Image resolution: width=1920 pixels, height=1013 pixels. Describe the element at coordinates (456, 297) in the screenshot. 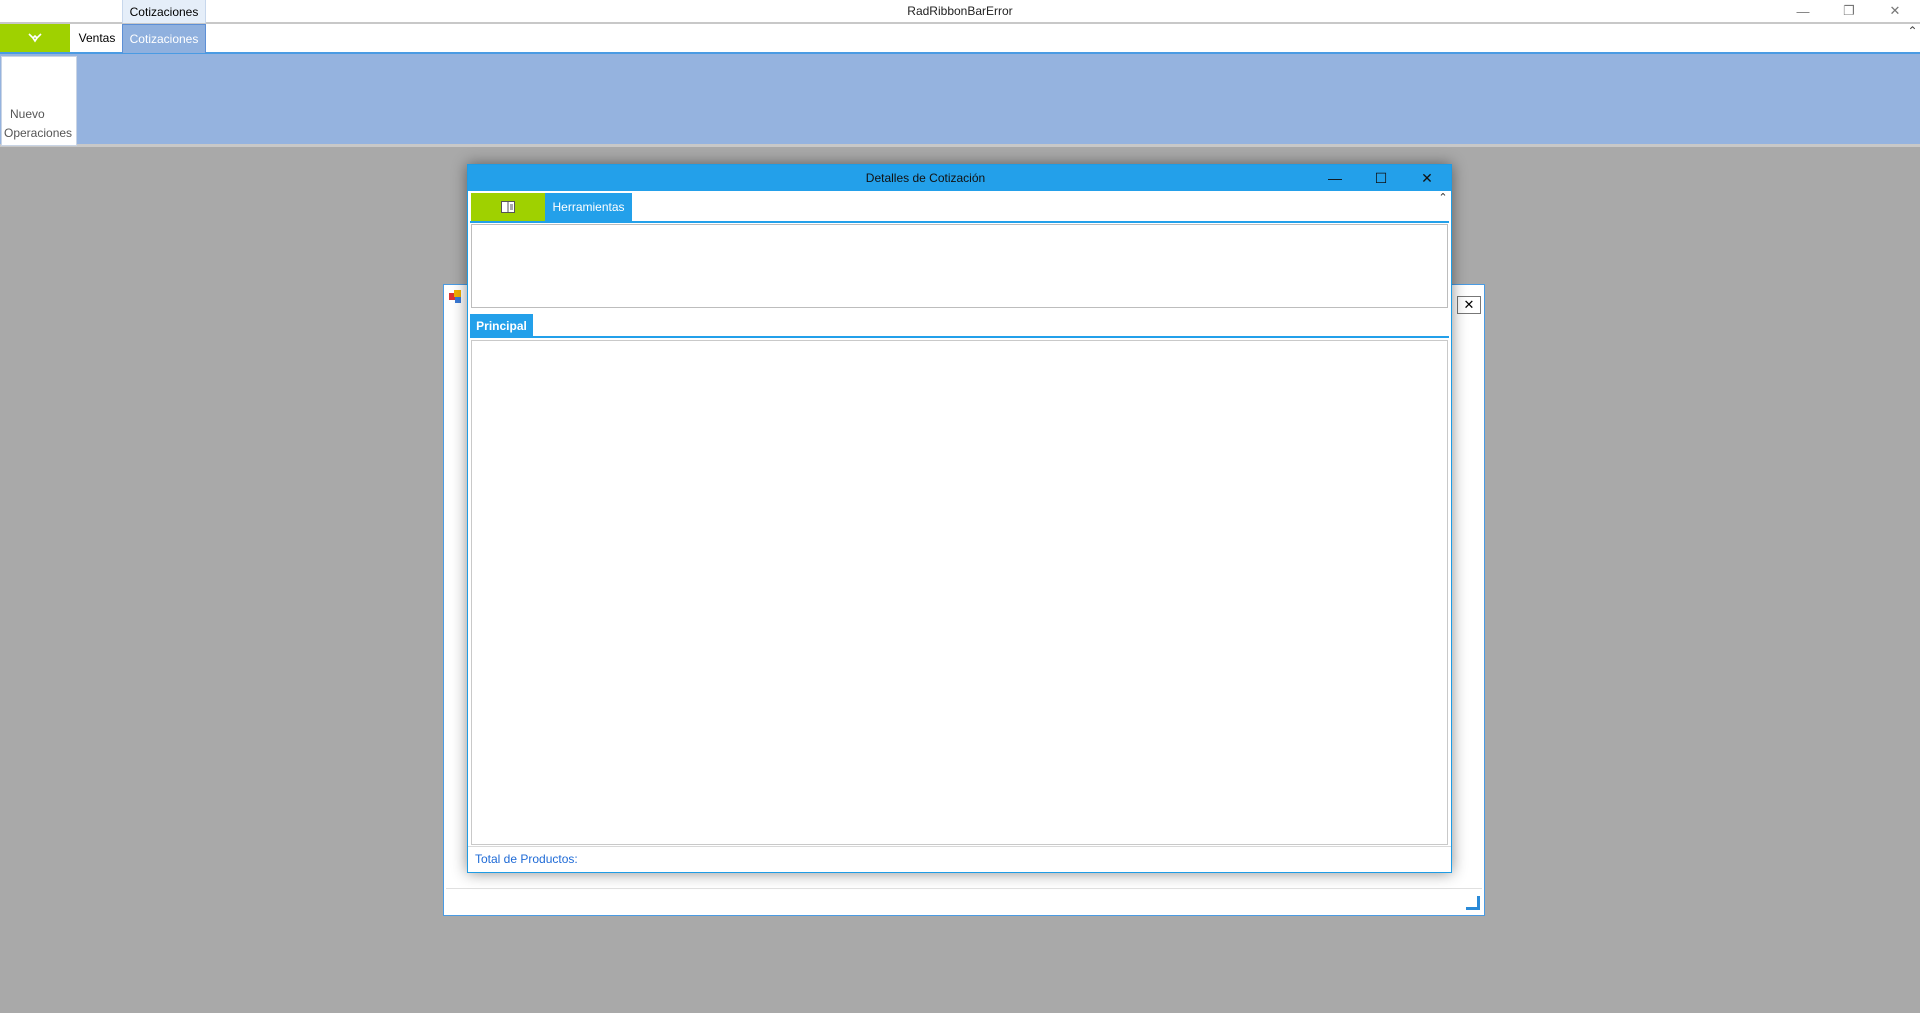

I see `form-icon` at that location.